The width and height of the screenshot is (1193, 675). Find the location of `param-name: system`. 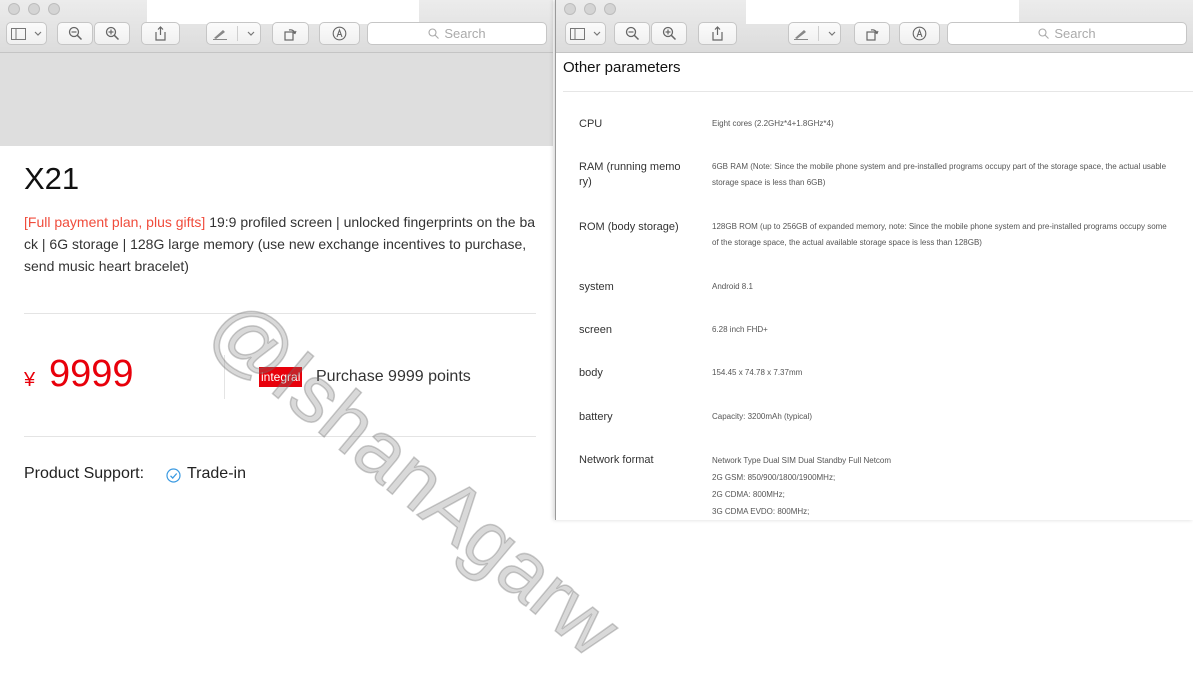

param-name: system is located at coordinates (596, 287).